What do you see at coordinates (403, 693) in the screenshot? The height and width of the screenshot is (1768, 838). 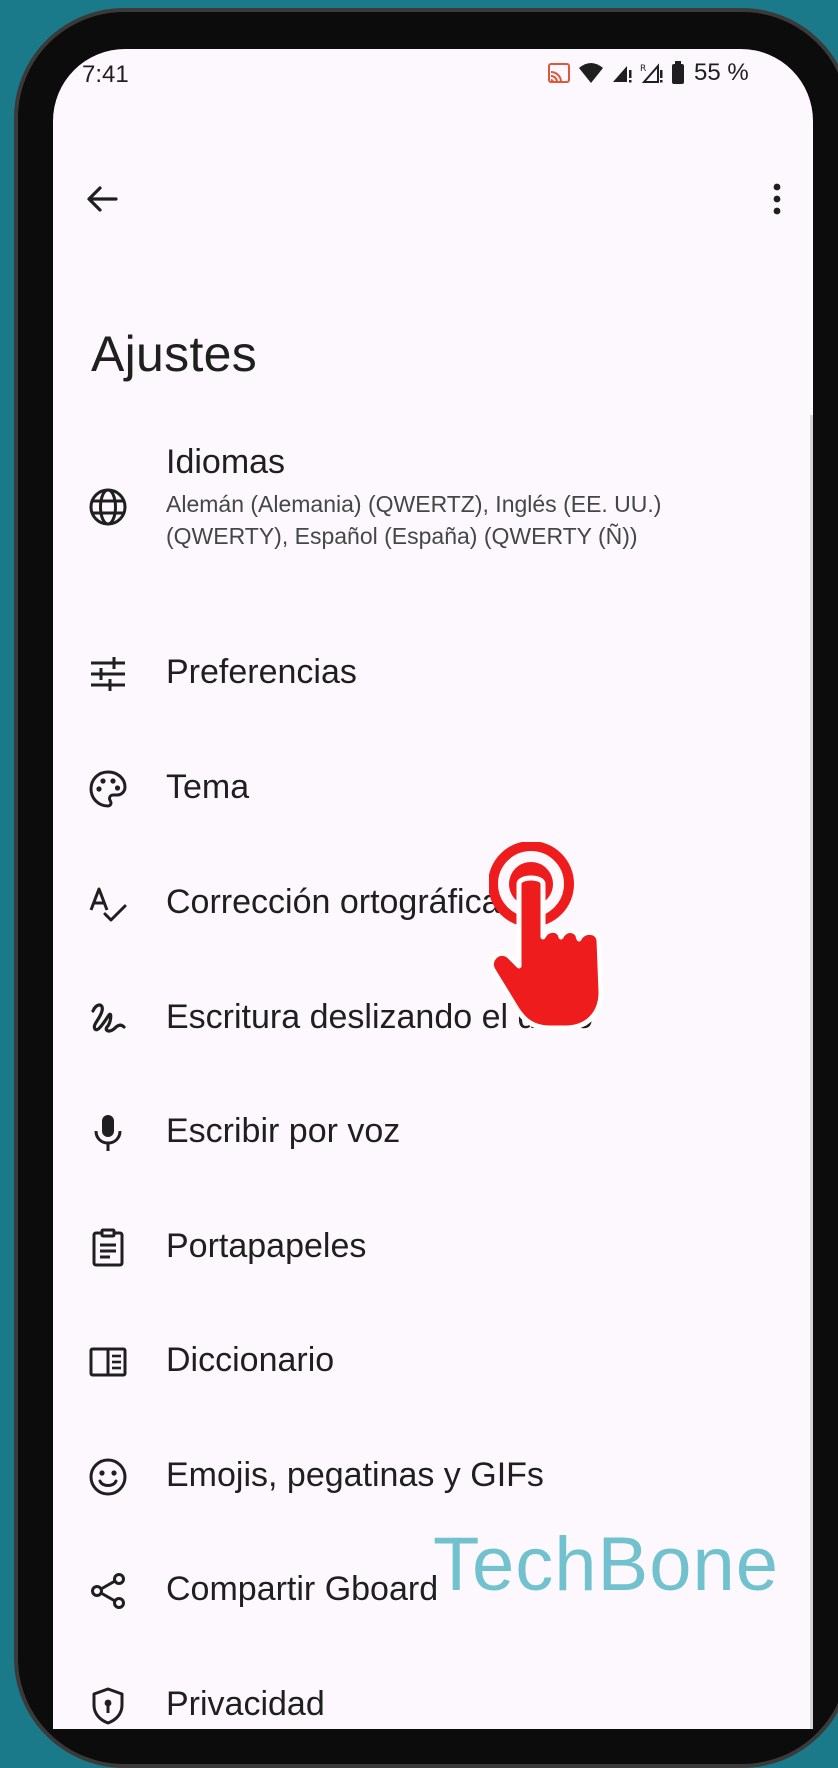 I see `setting-preferences: Preferencias` at bounding box center [403, 693].